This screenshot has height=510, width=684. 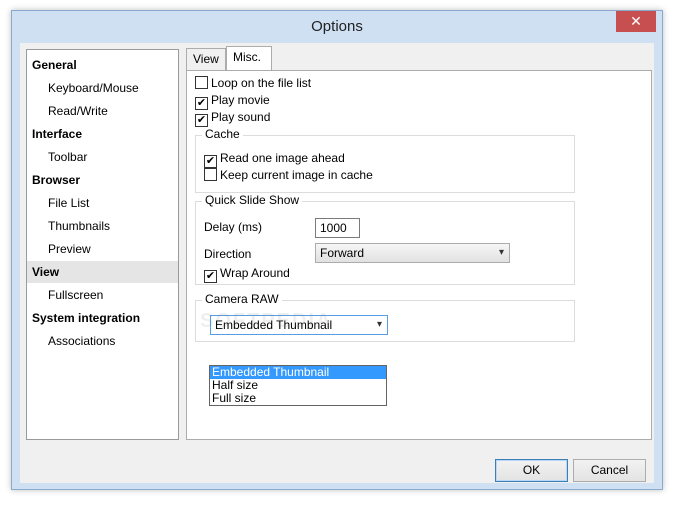 I want to click on wrap-around-label: Wrap Around, so click(x=255, y=273).